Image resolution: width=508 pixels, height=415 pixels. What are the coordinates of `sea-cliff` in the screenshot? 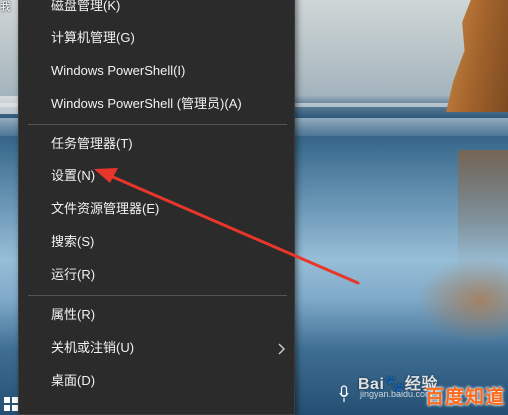 It's located at (477, 56).